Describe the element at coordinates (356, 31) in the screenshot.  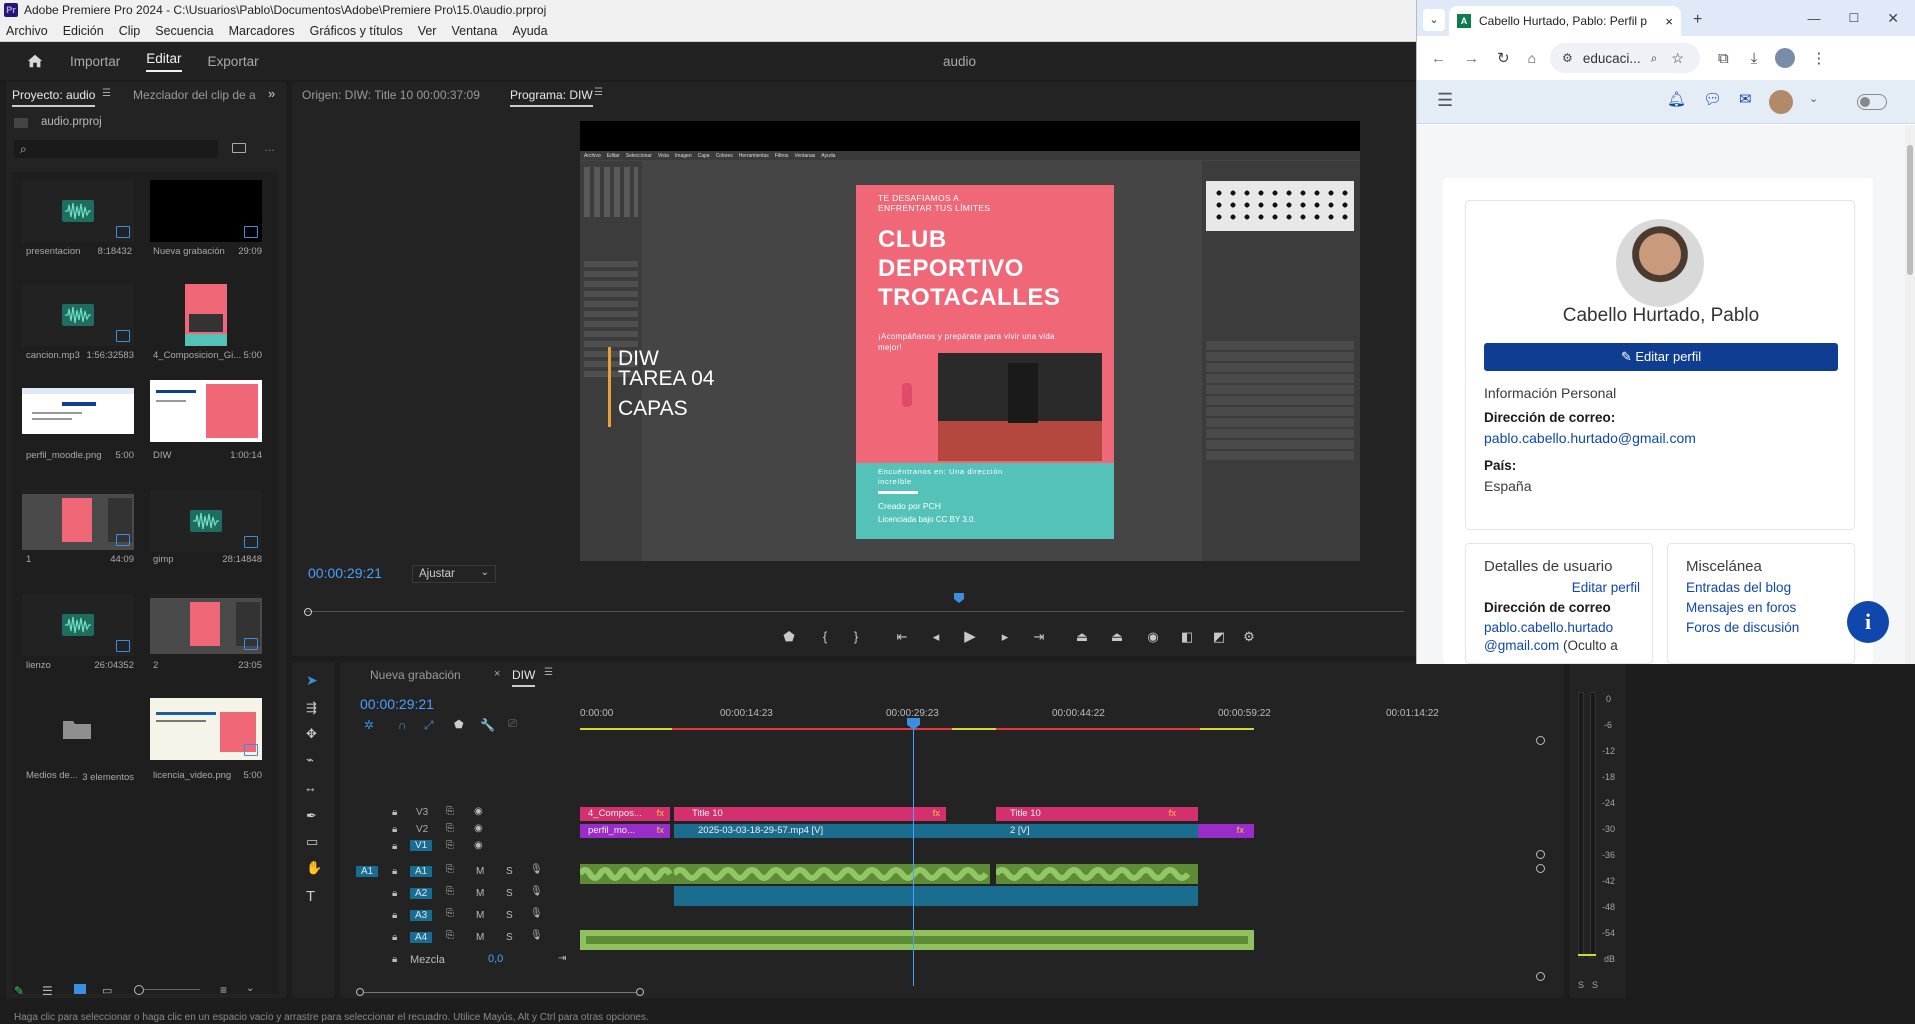
I see `menu-graficos: Gráficos y títulos` at that location.